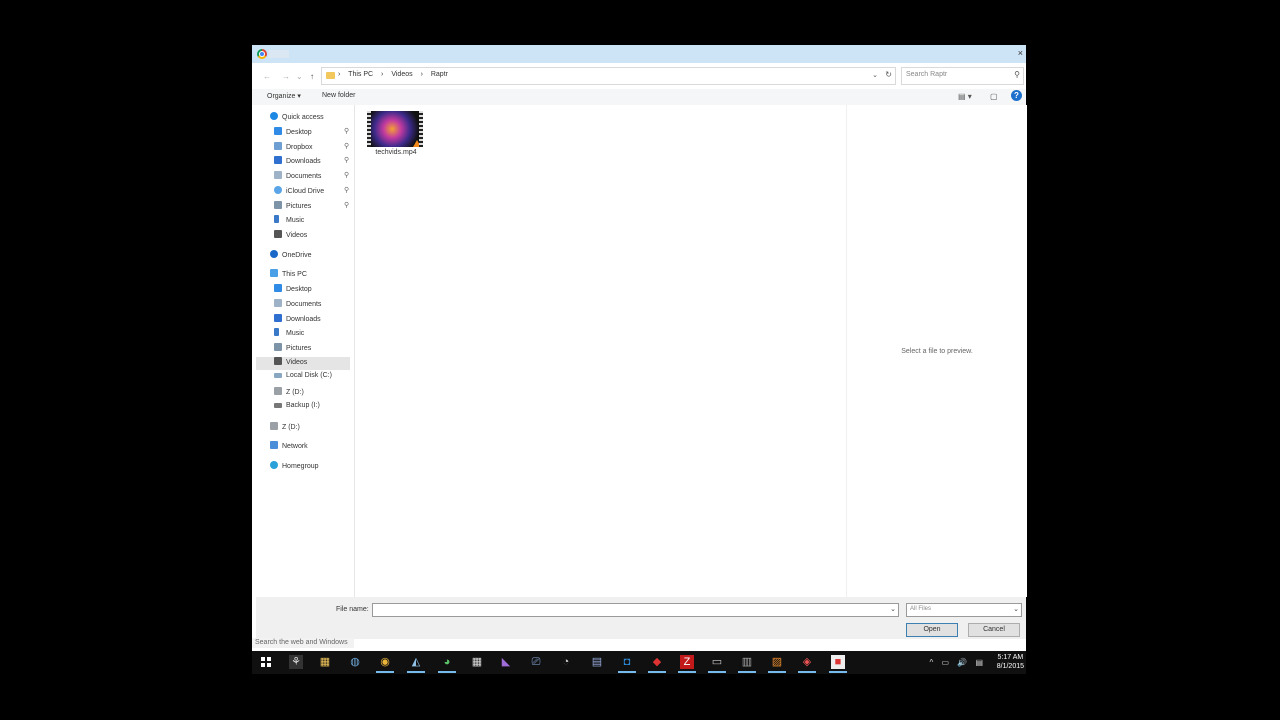  Describe the element at coordinates (285, 428) in the screenshot. I see `nav-z-drive-root: Z (D:)` at that location.